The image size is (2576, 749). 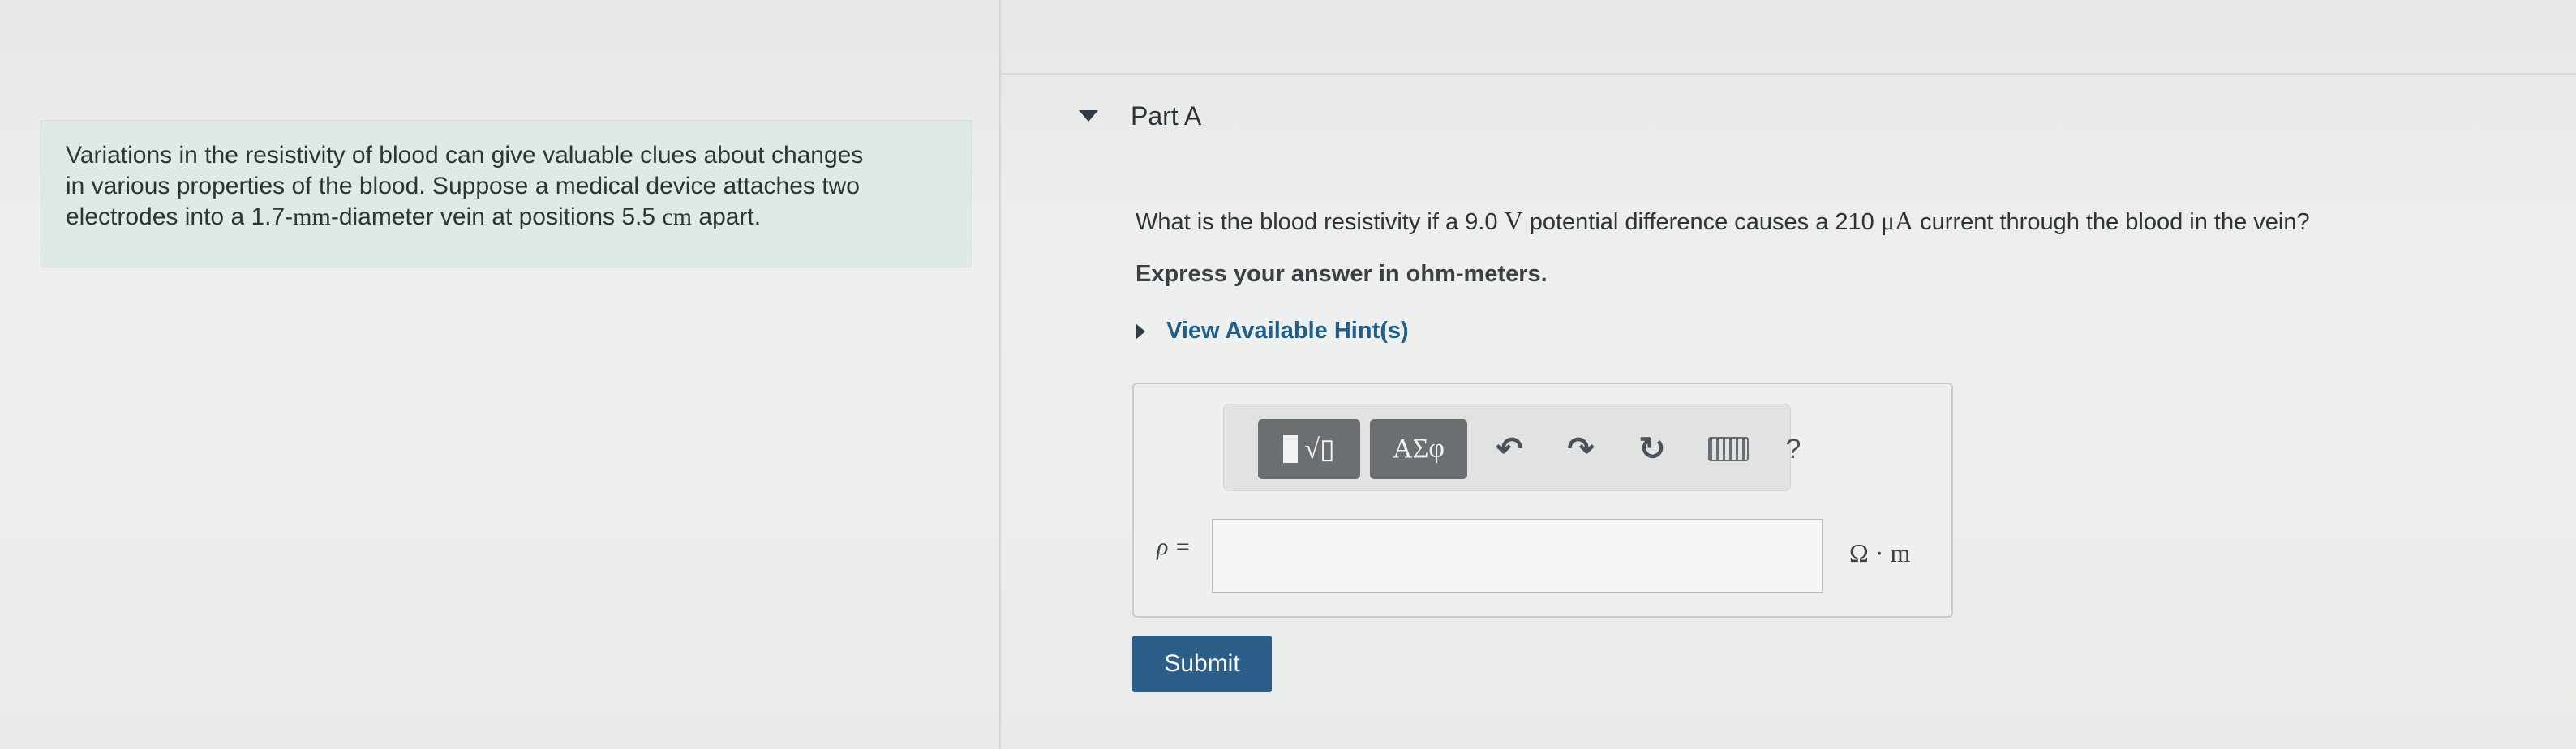 I want to click on answer-variable-label: ρ =, so click(x=1174, y=546).